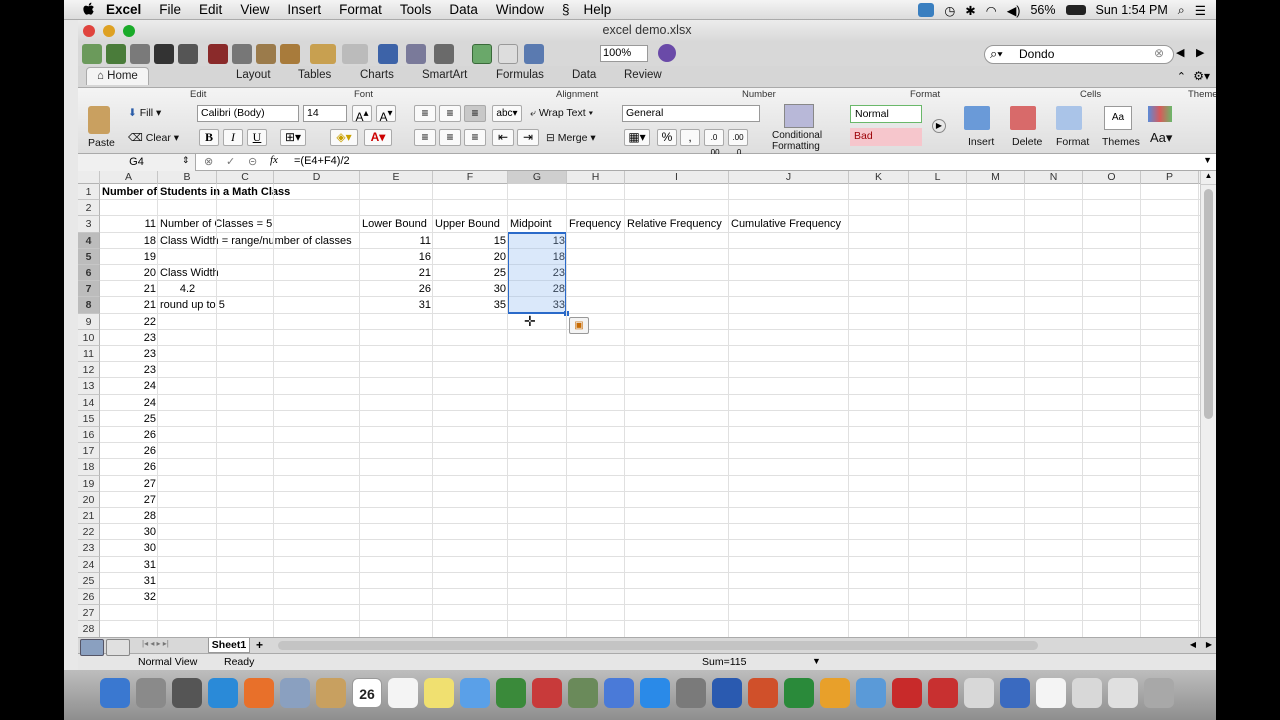  What do you see at coordinates (293, 137) in the screenshot?
I see `borders-icon: ⊞▾` at bounding box center [293, 137].